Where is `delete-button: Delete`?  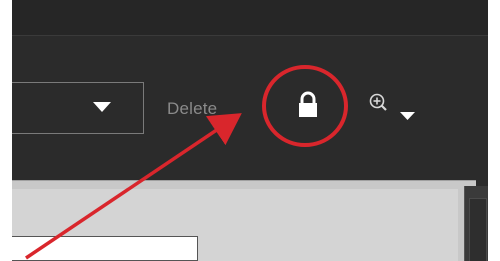
delete-button: Delete is located at coordinates (192, 109).